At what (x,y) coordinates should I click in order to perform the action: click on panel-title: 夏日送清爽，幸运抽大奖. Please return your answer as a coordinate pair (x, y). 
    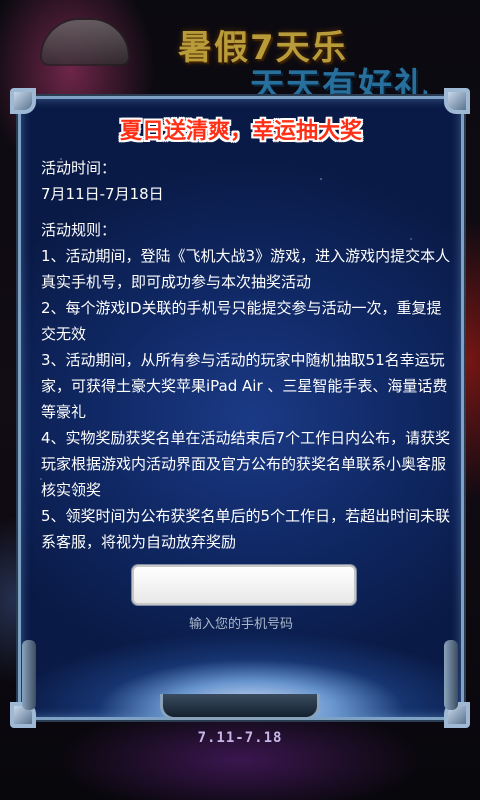
    Looking at the image, I should click on (240, 131).